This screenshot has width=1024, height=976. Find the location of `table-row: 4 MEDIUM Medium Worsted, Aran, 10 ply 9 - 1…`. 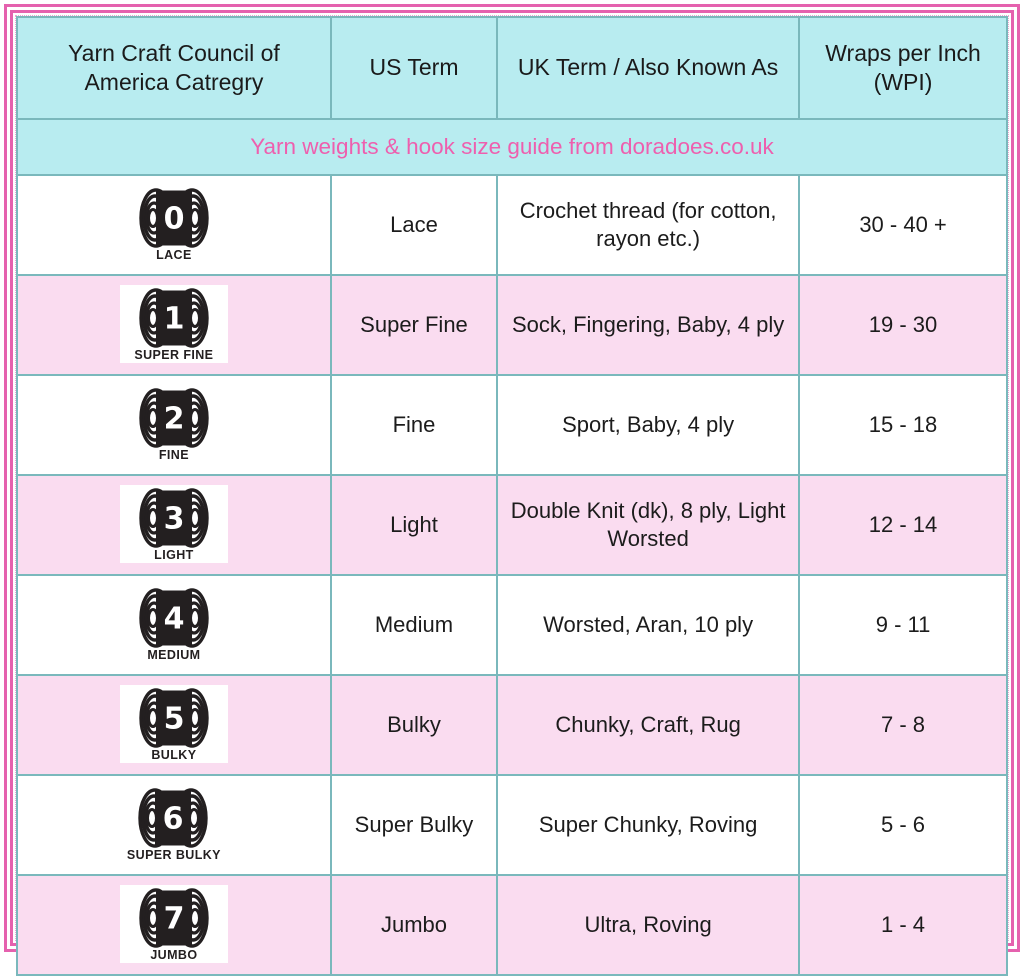

table-row: 4 MEDIUM Medium Worsted, Aran, 10 ply 9 - 1… is located at coordinates (512, 625).